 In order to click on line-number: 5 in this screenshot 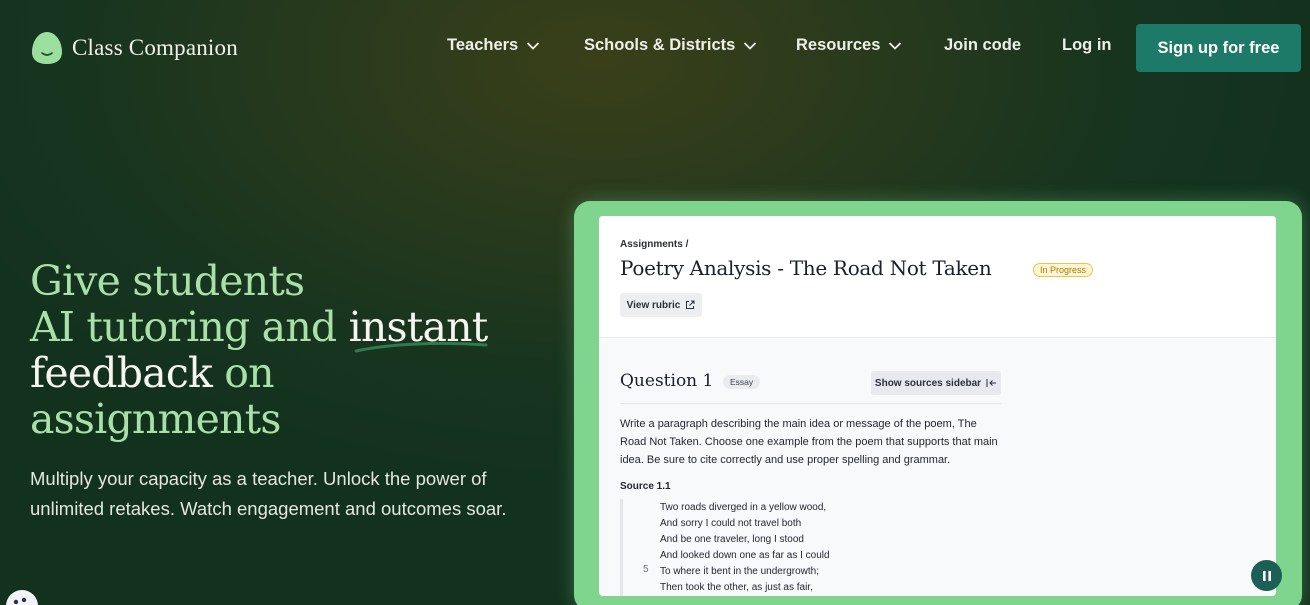, I will do `click(646, 569)`.